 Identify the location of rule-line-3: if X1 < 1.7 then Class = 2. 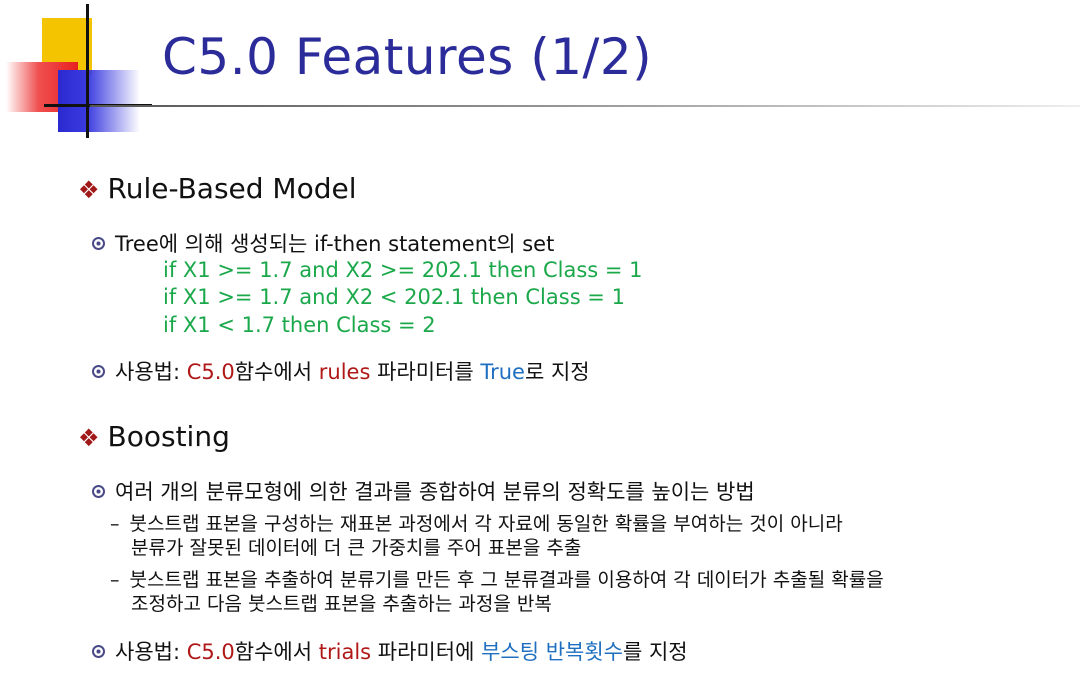
(299, 325).